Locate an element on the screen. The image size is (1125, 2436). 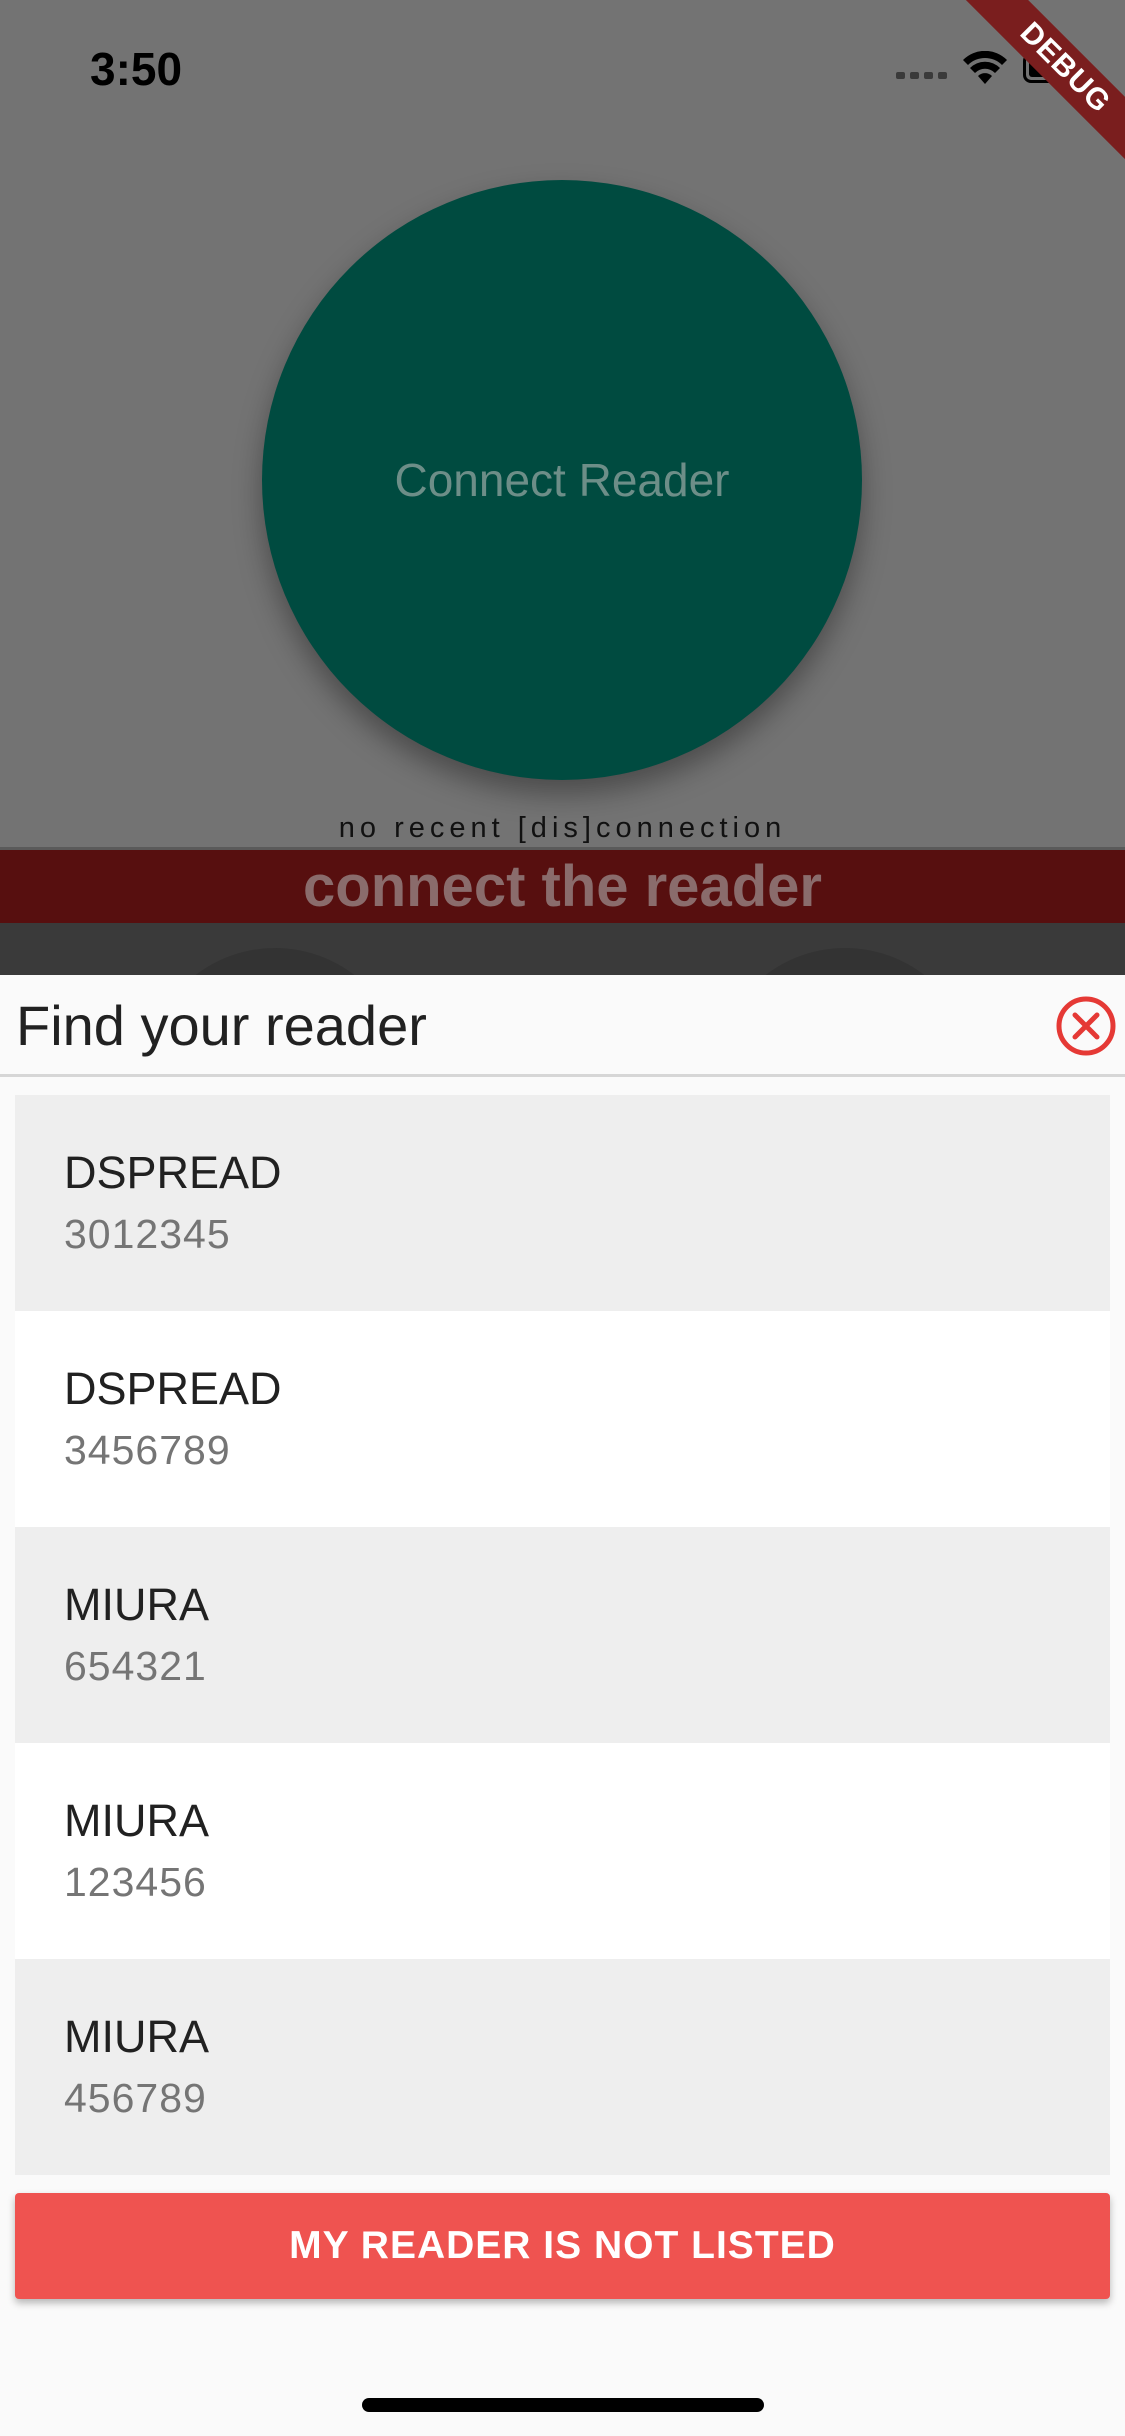
connect-reader-label: Connect Reader is located at coordinates (562, 480).